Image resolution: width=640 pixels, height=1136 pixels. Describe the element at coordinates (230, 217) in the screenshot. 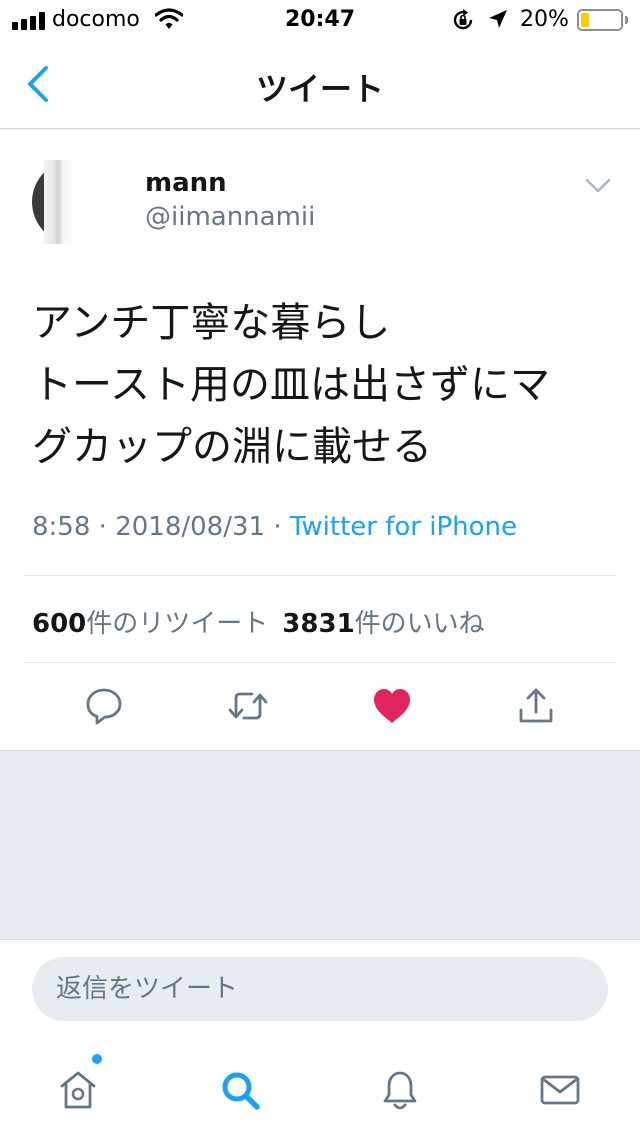

I see `user-handle: @iimannamii` at that location.